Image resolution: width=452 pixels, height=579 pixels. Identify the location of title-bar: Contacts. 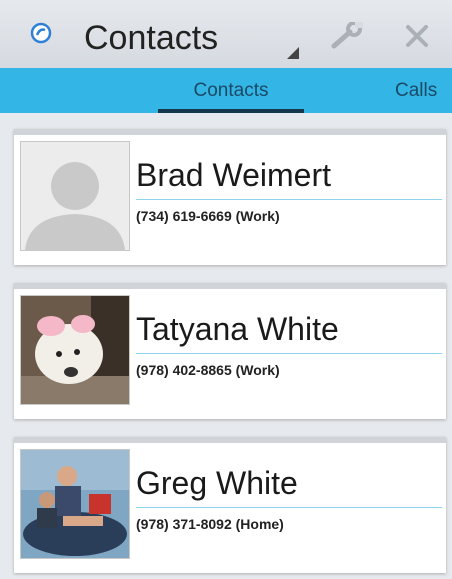
(226, 34).